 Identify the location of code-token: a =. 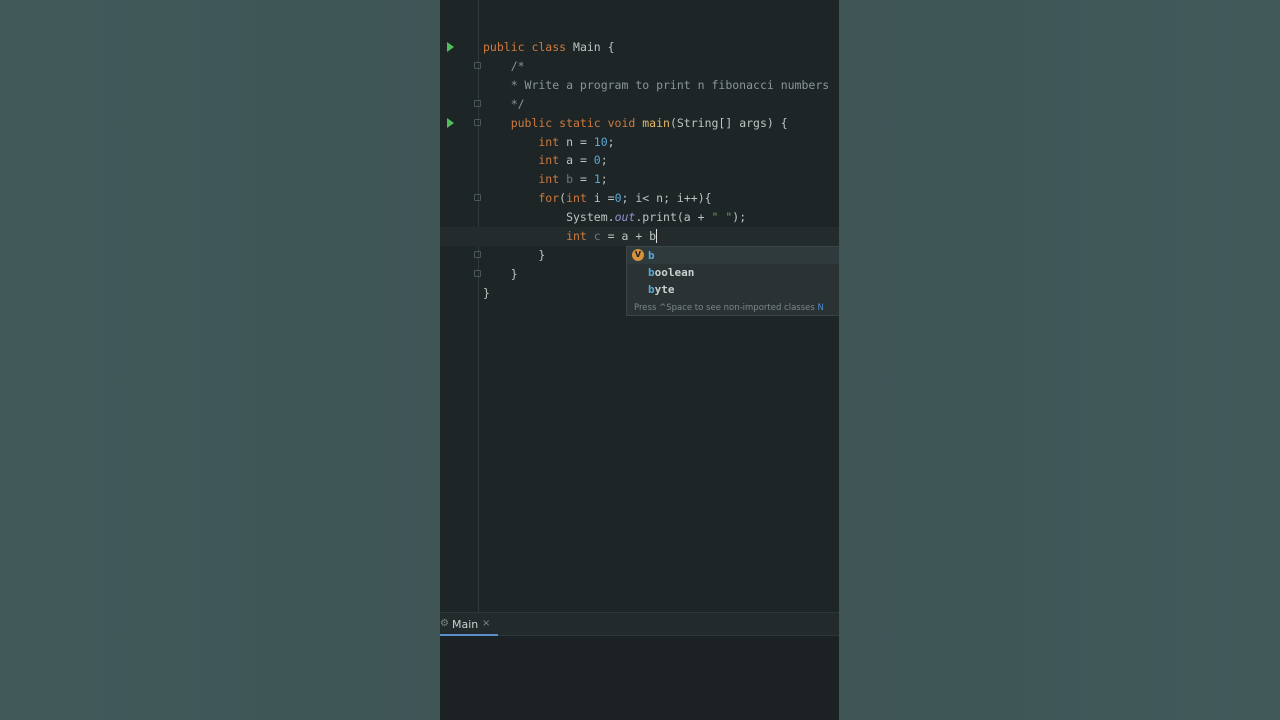
(580, 160).